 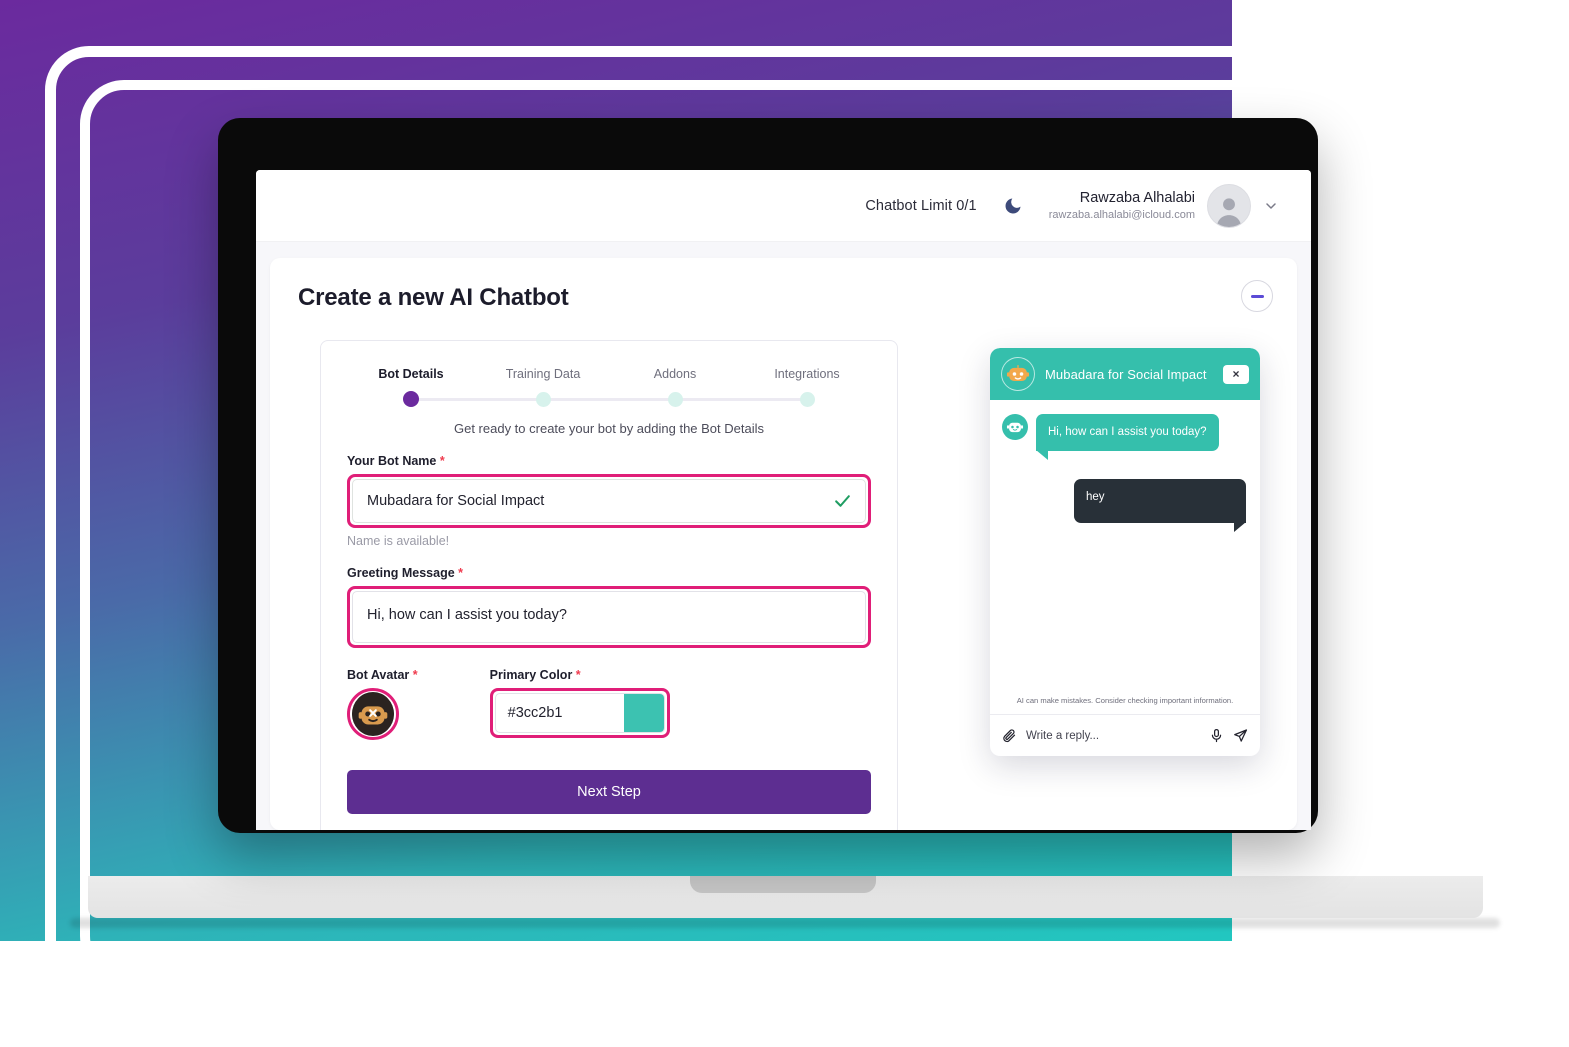 I want to click on chat-widget-title: Mubadara for Social Impact, so click(x=1126, y=374).